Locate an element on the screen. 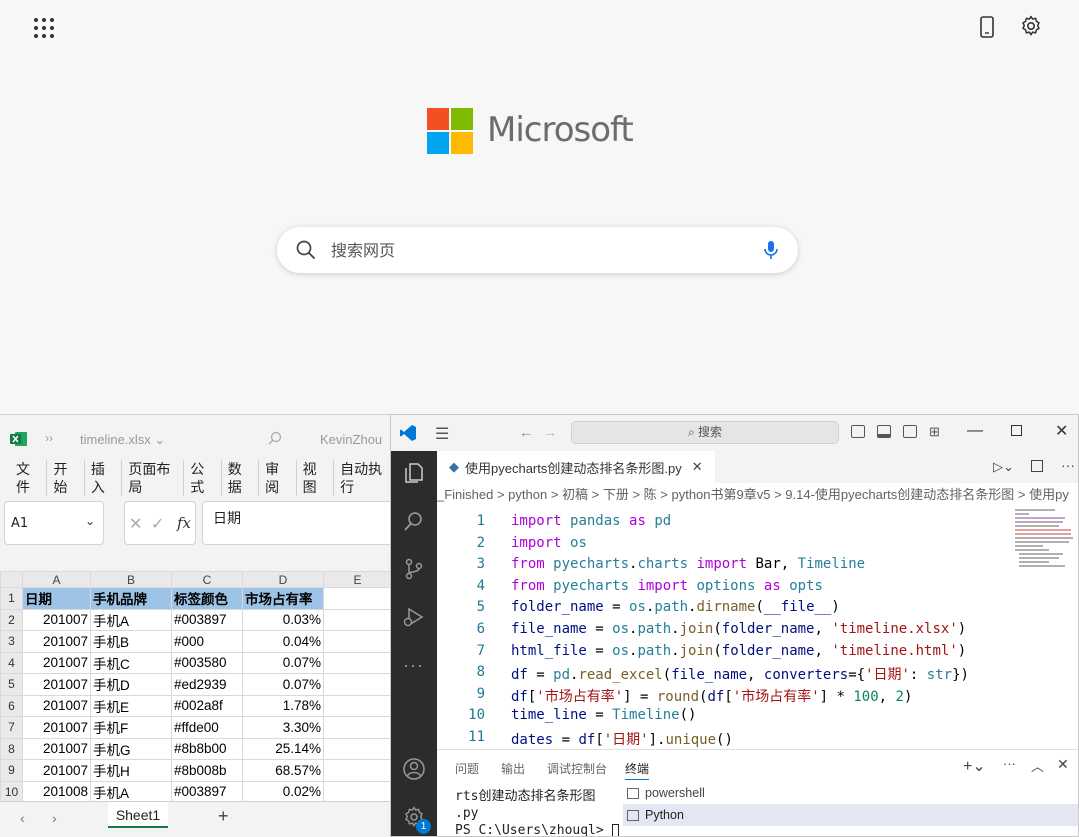 The width and height of the screenshot is (1079, 837). search-box is located at coordinates (537, 250).